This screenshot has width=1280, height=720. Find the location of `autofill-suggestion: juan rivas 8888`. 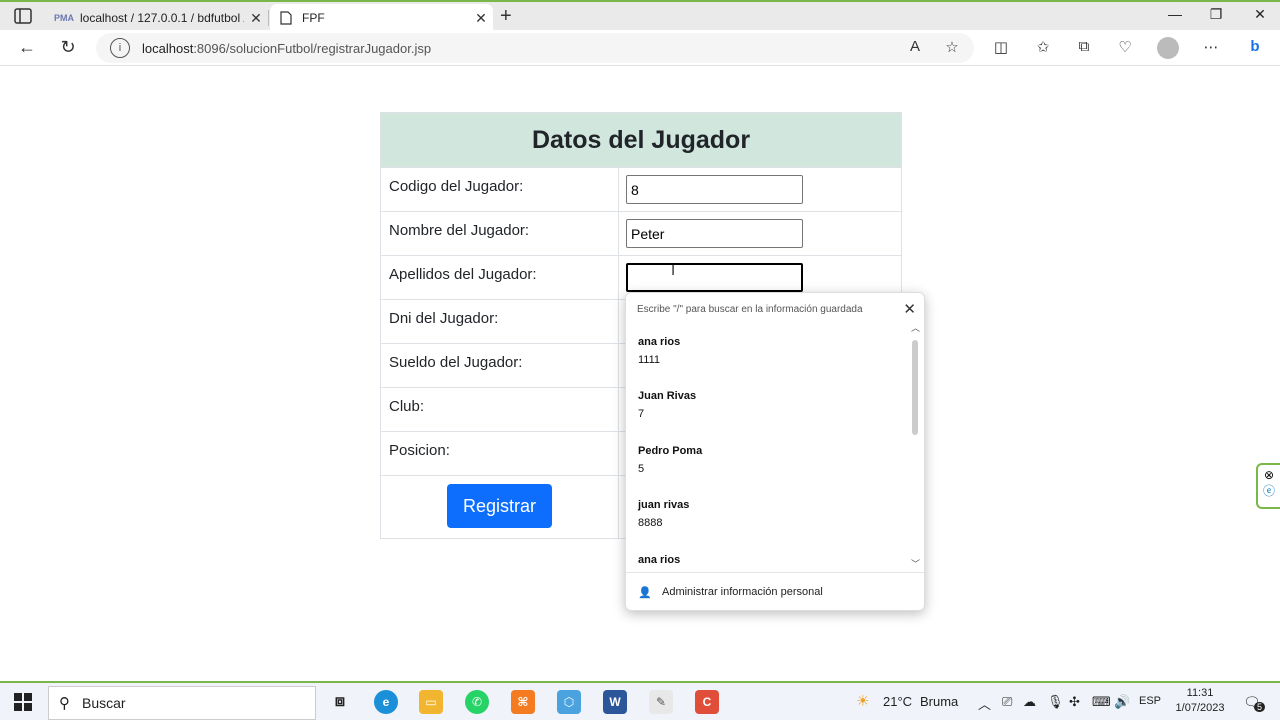

autofill-suggestion: juan rivas 8888 is located at coordinates (663, 514).